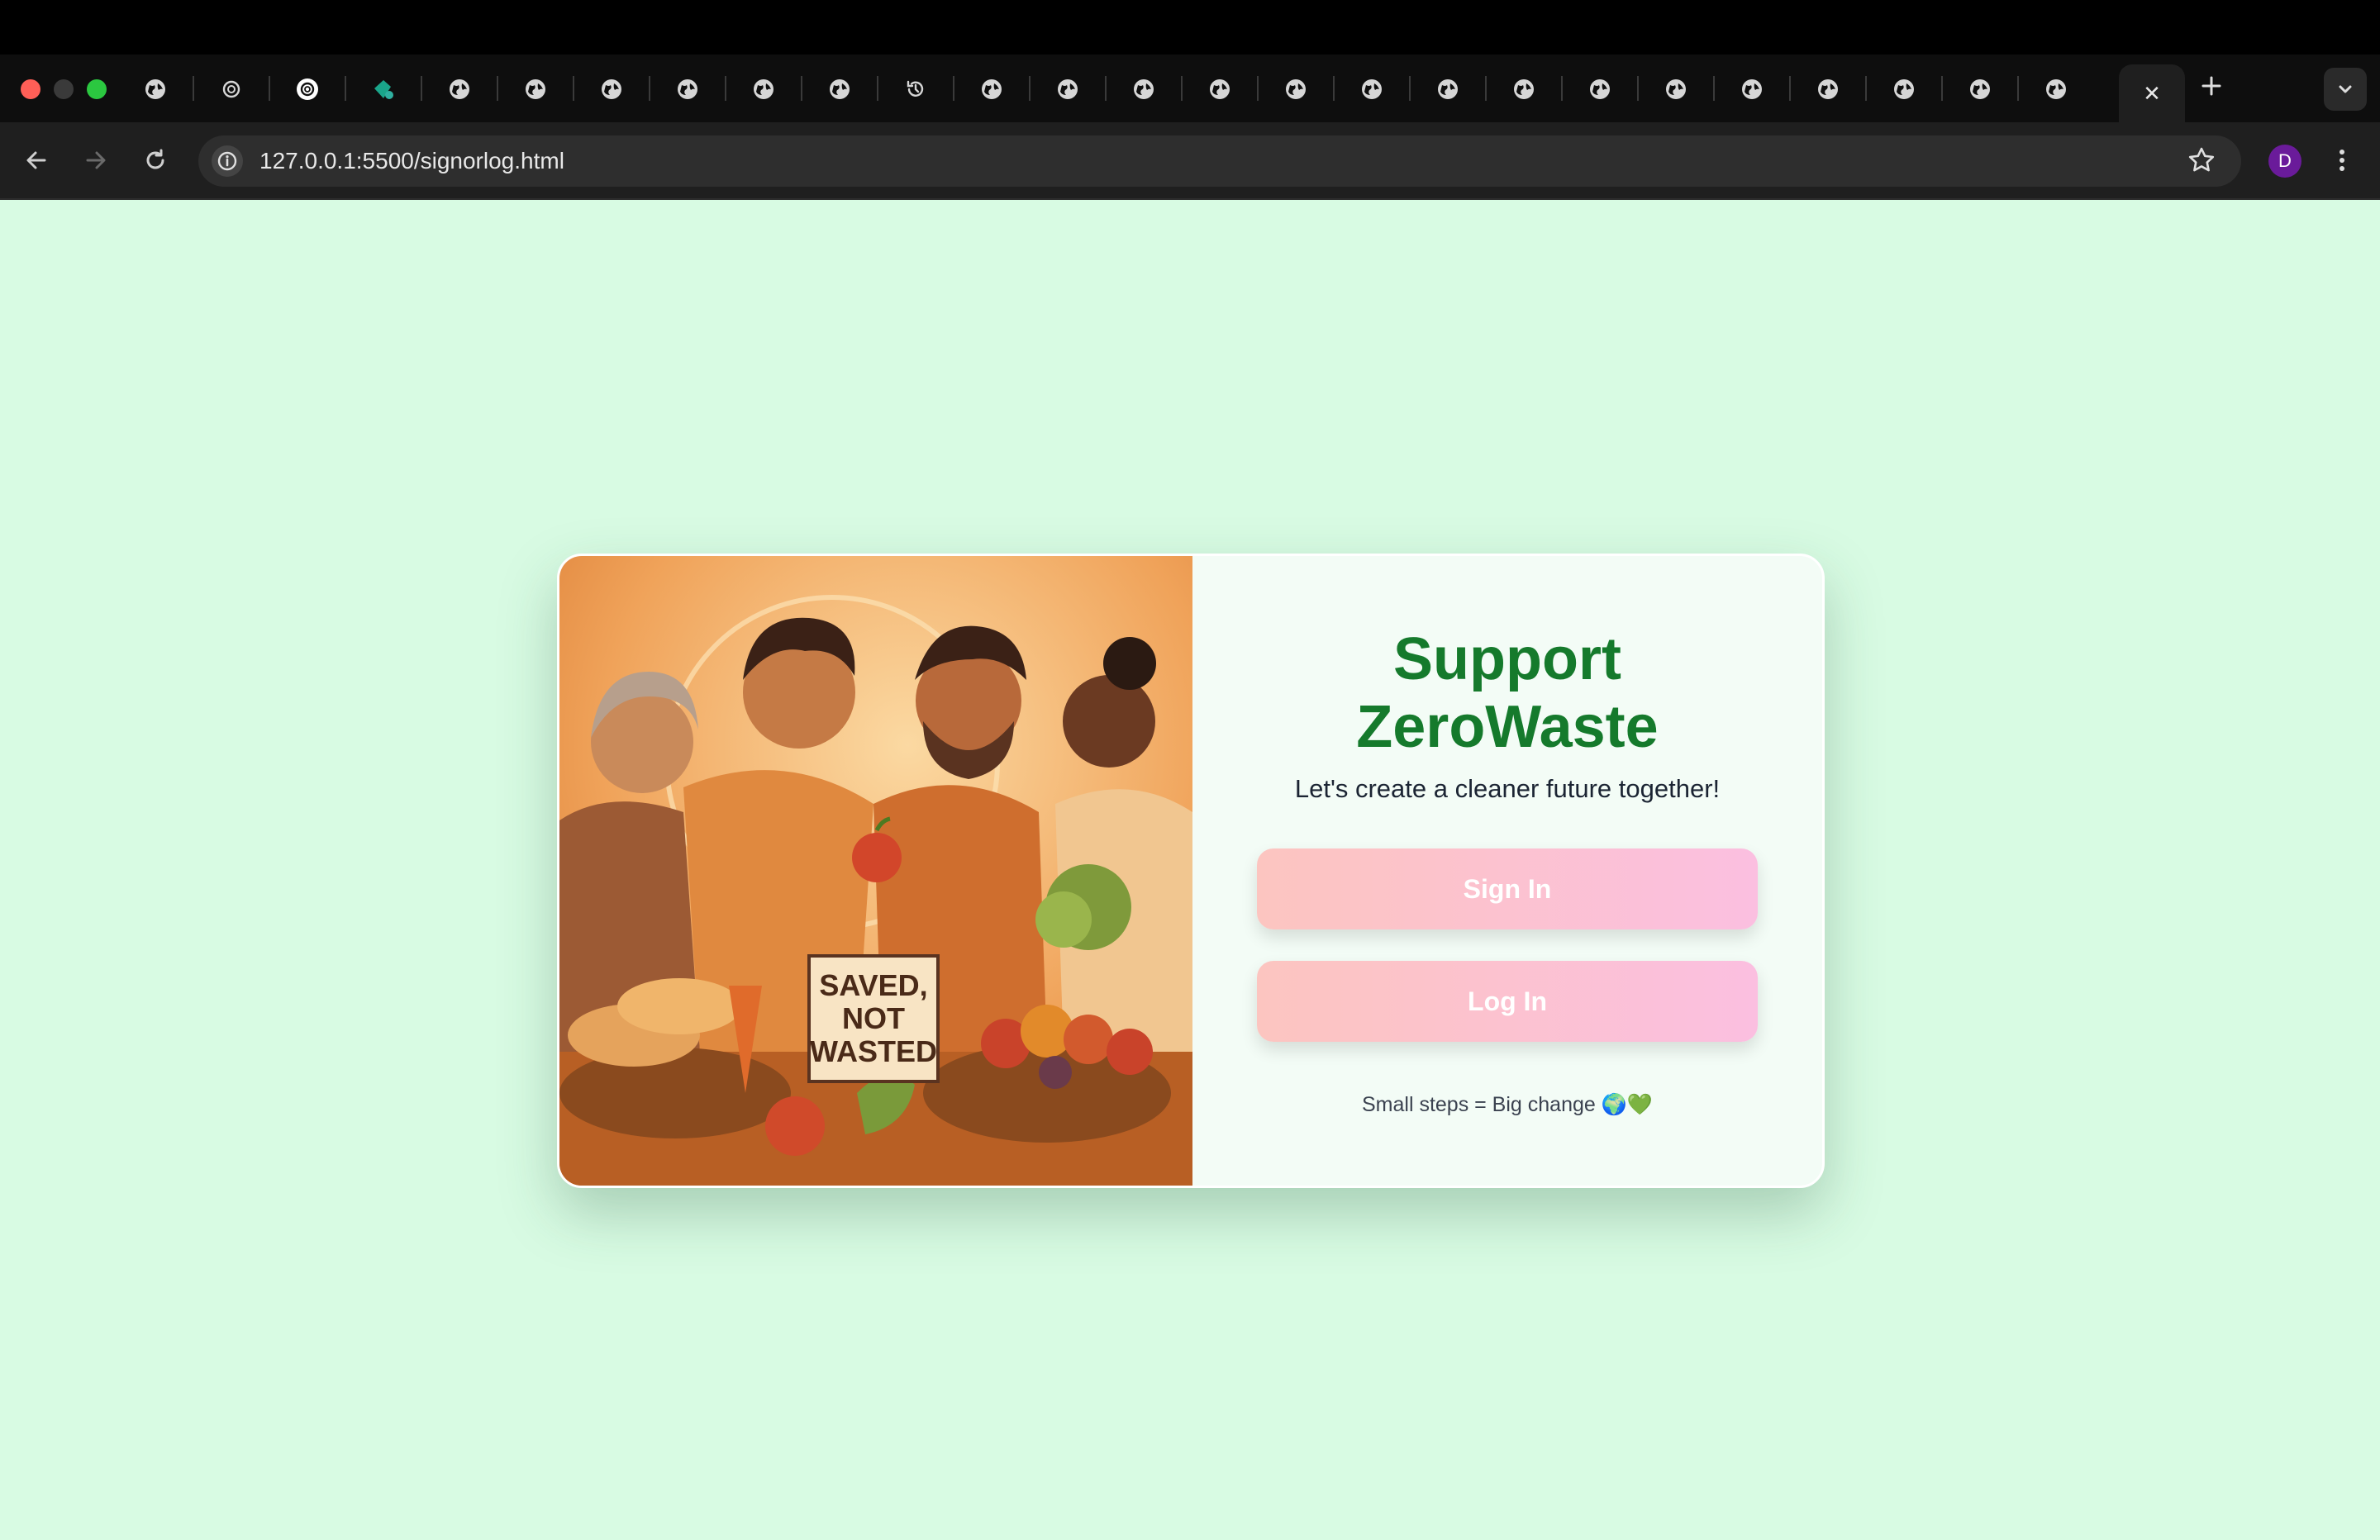  I want to click on chevron-down-icon, so click(2345, 89).